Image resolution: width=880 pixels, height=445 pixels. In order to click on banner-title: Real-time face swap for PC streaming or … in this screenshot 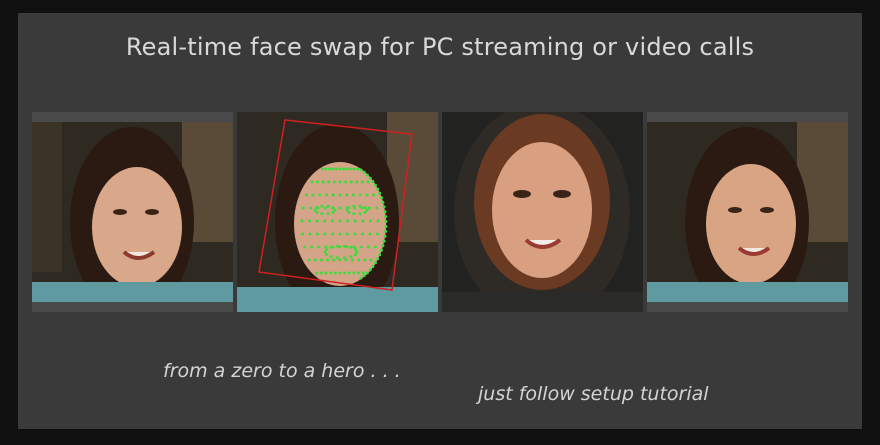, I will do `click(440, 47)`.